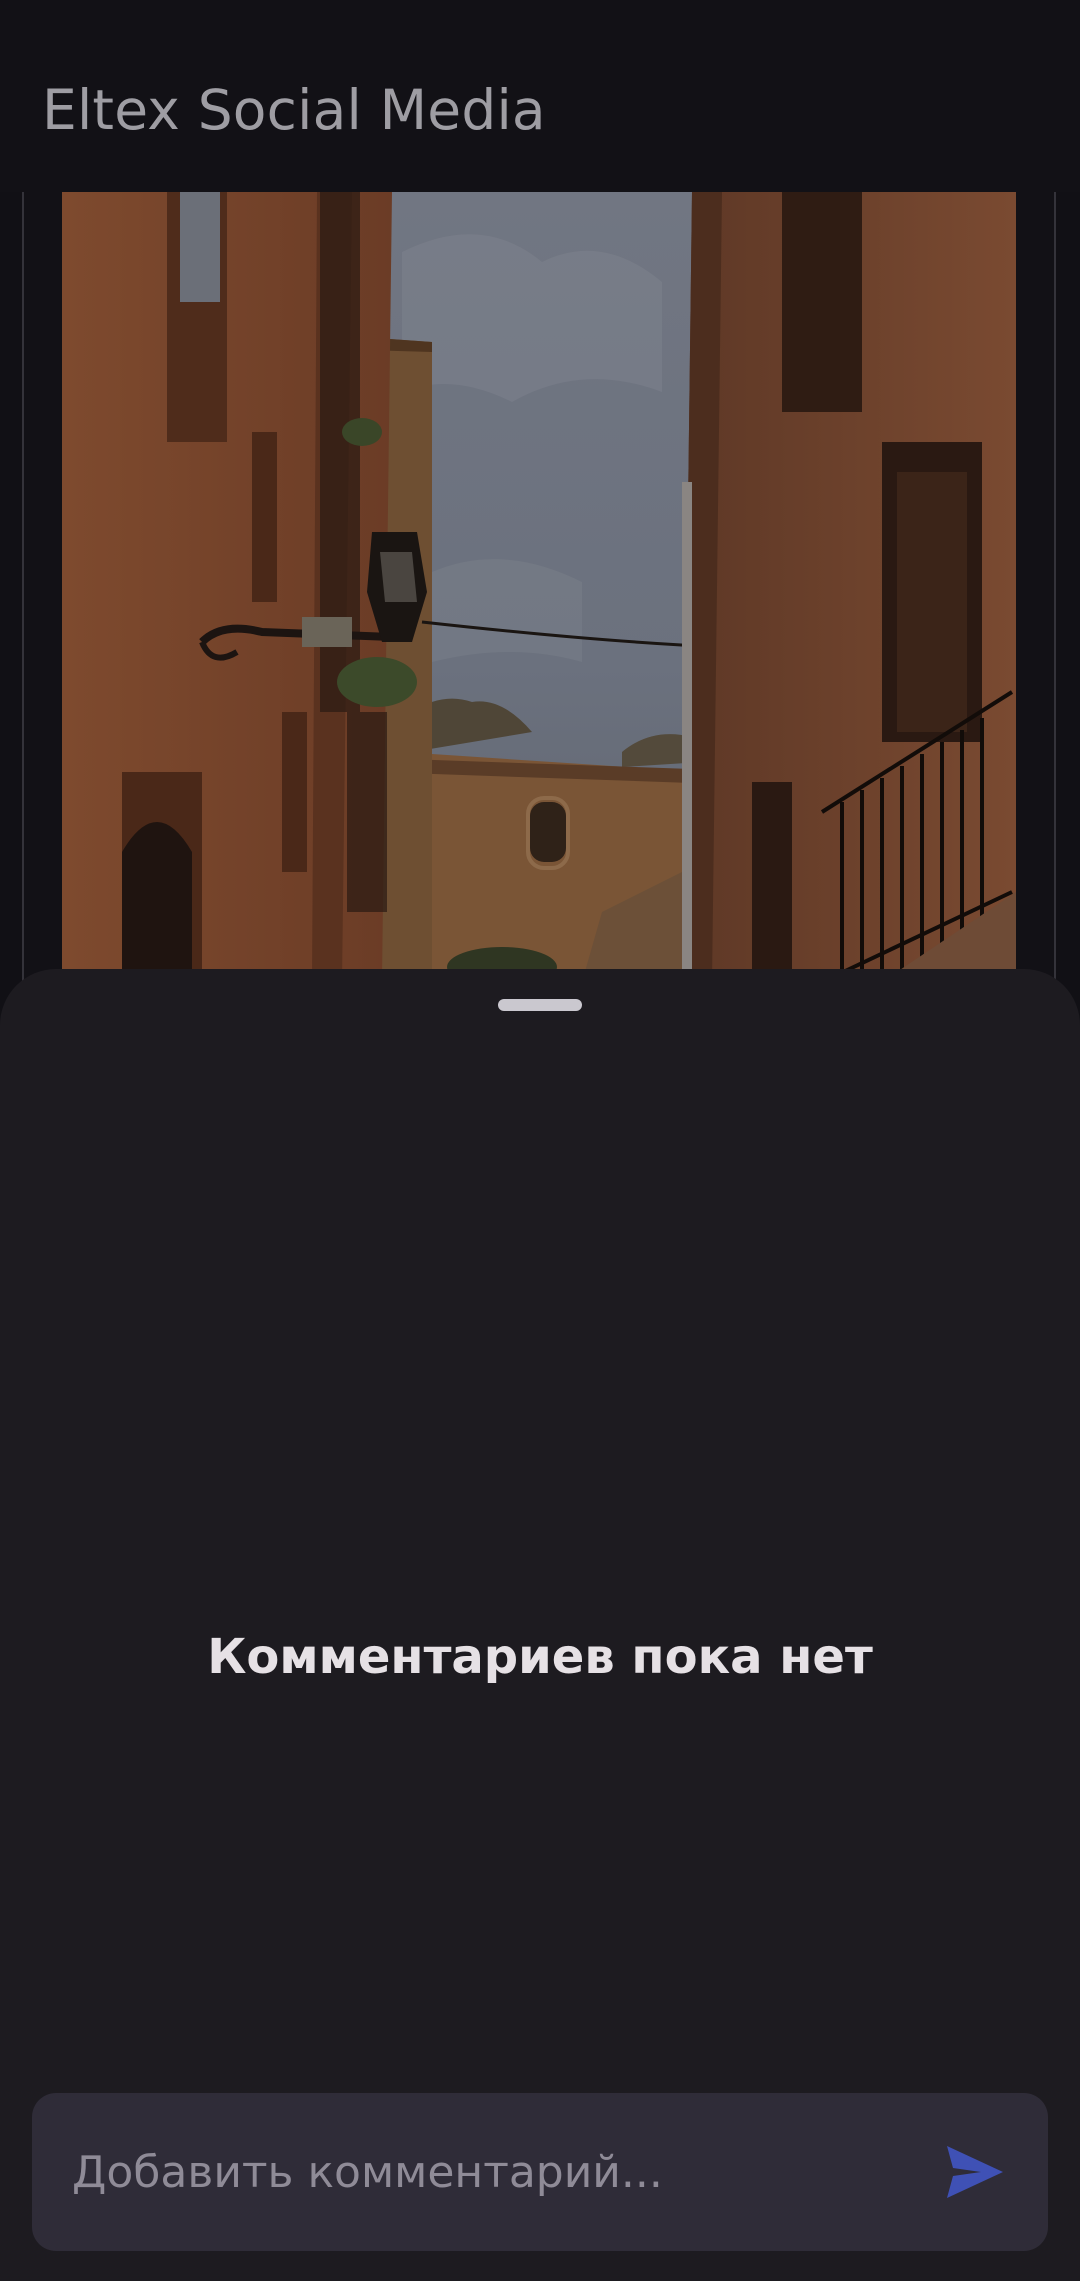 The height and width of the screenshot is (2281, 1080). I want to click on drag-handle, so click(540, 1005).